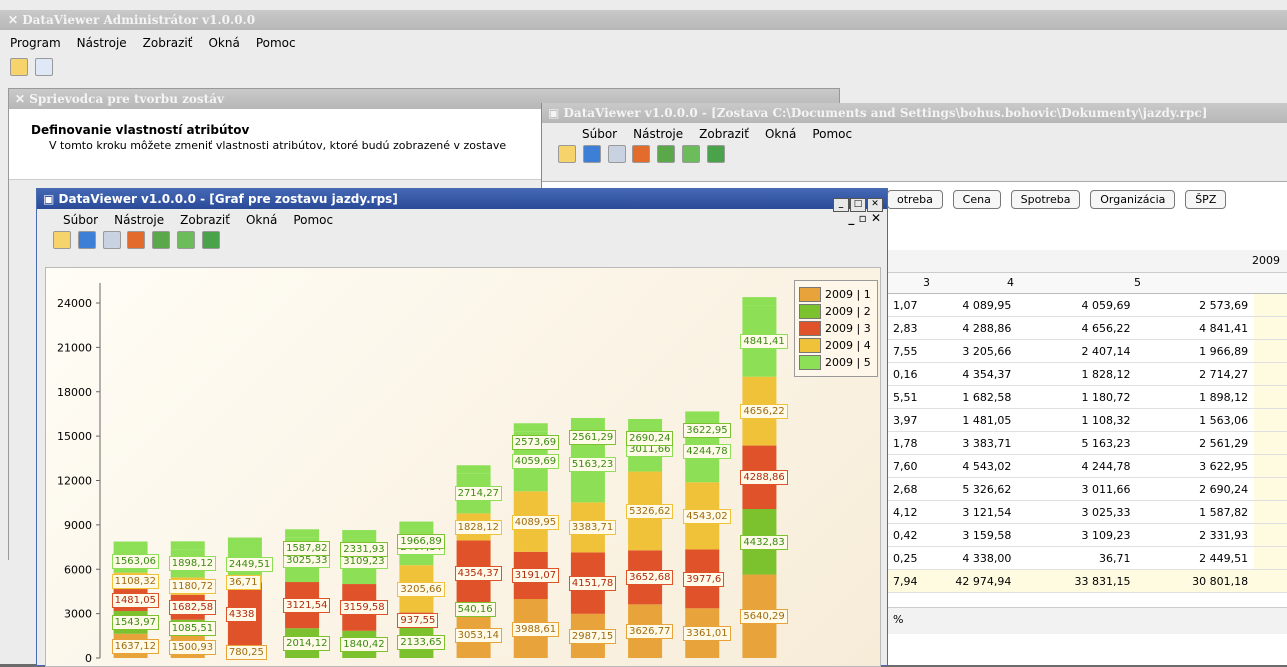 The width and height of the screenshot is (1287, 667). What do you see at coordinates (972, 305) in the screenshot?
I see `table-cell: 4 089,95` at bounding box center [972, 305].